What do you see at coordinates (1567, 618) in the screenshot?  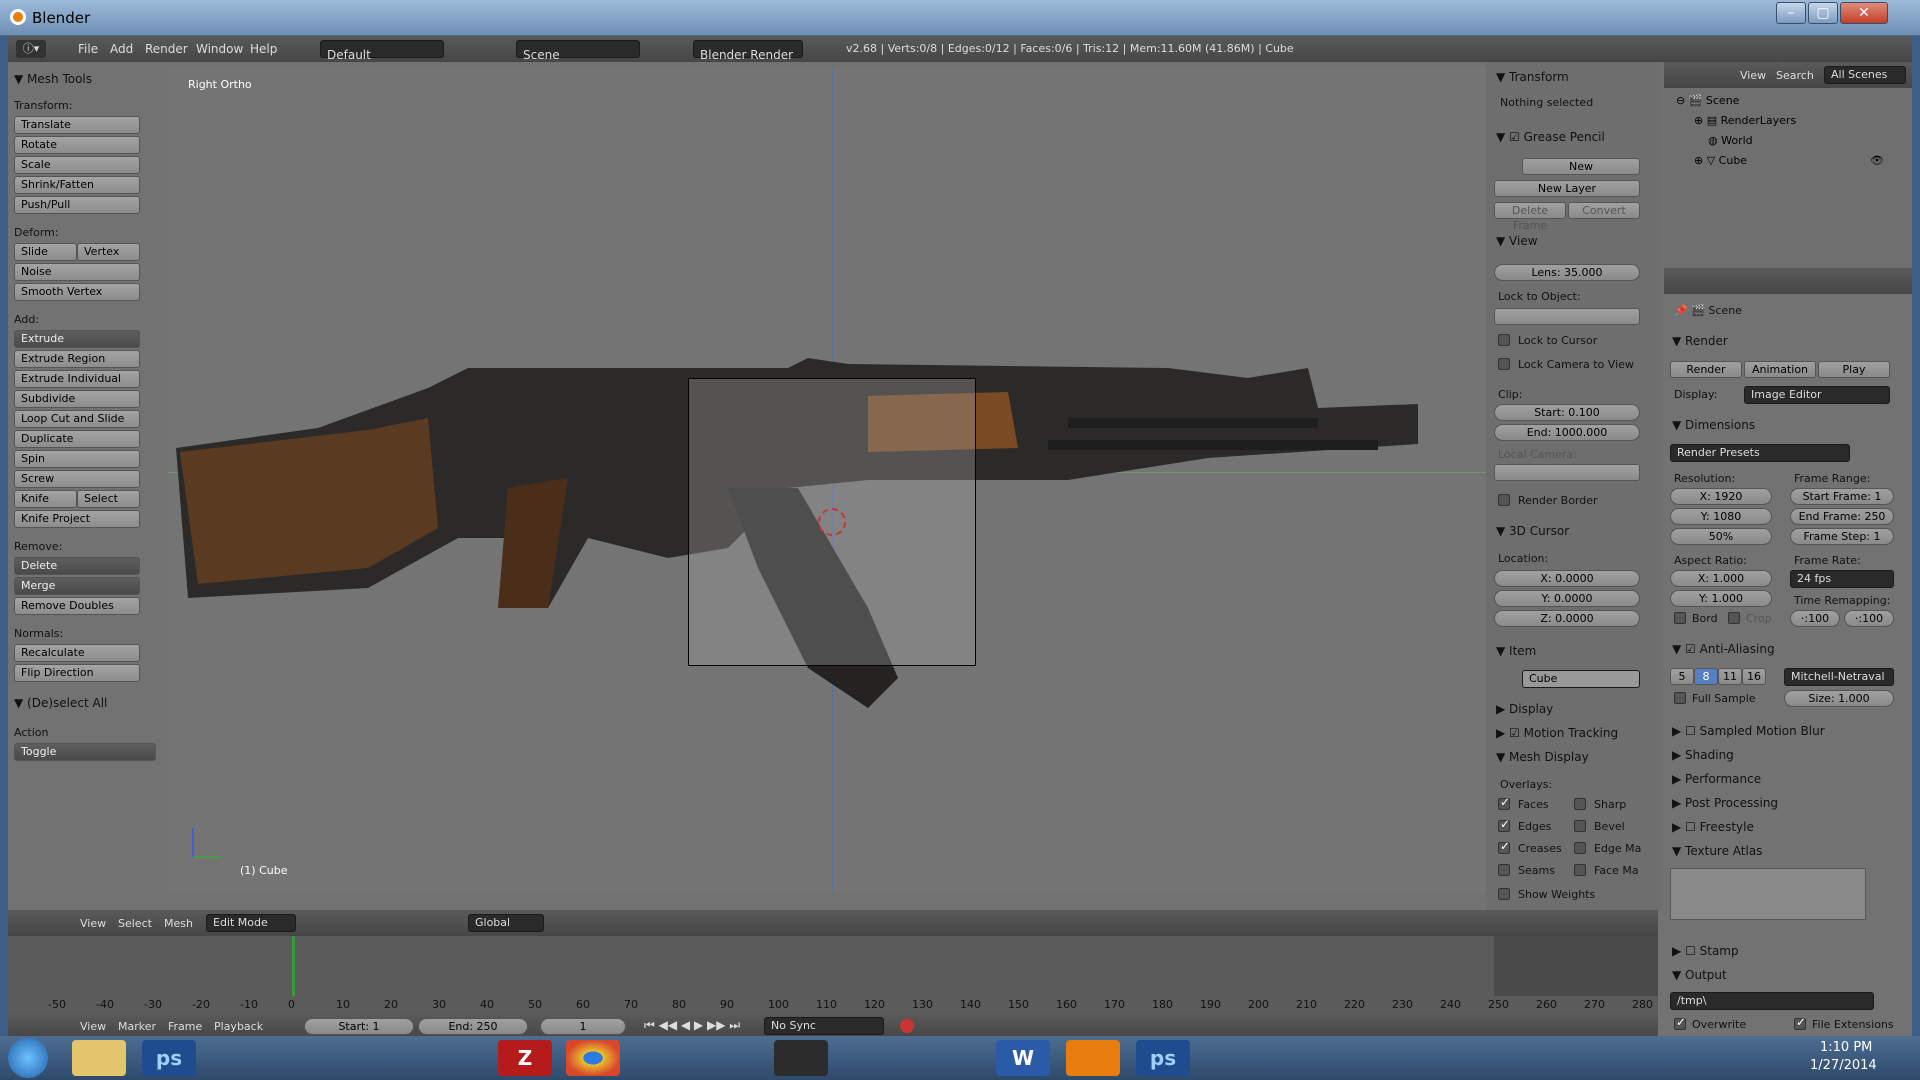 I see `cursor-z-field: Z: 0.0000` at bounding box center [1567, 618].